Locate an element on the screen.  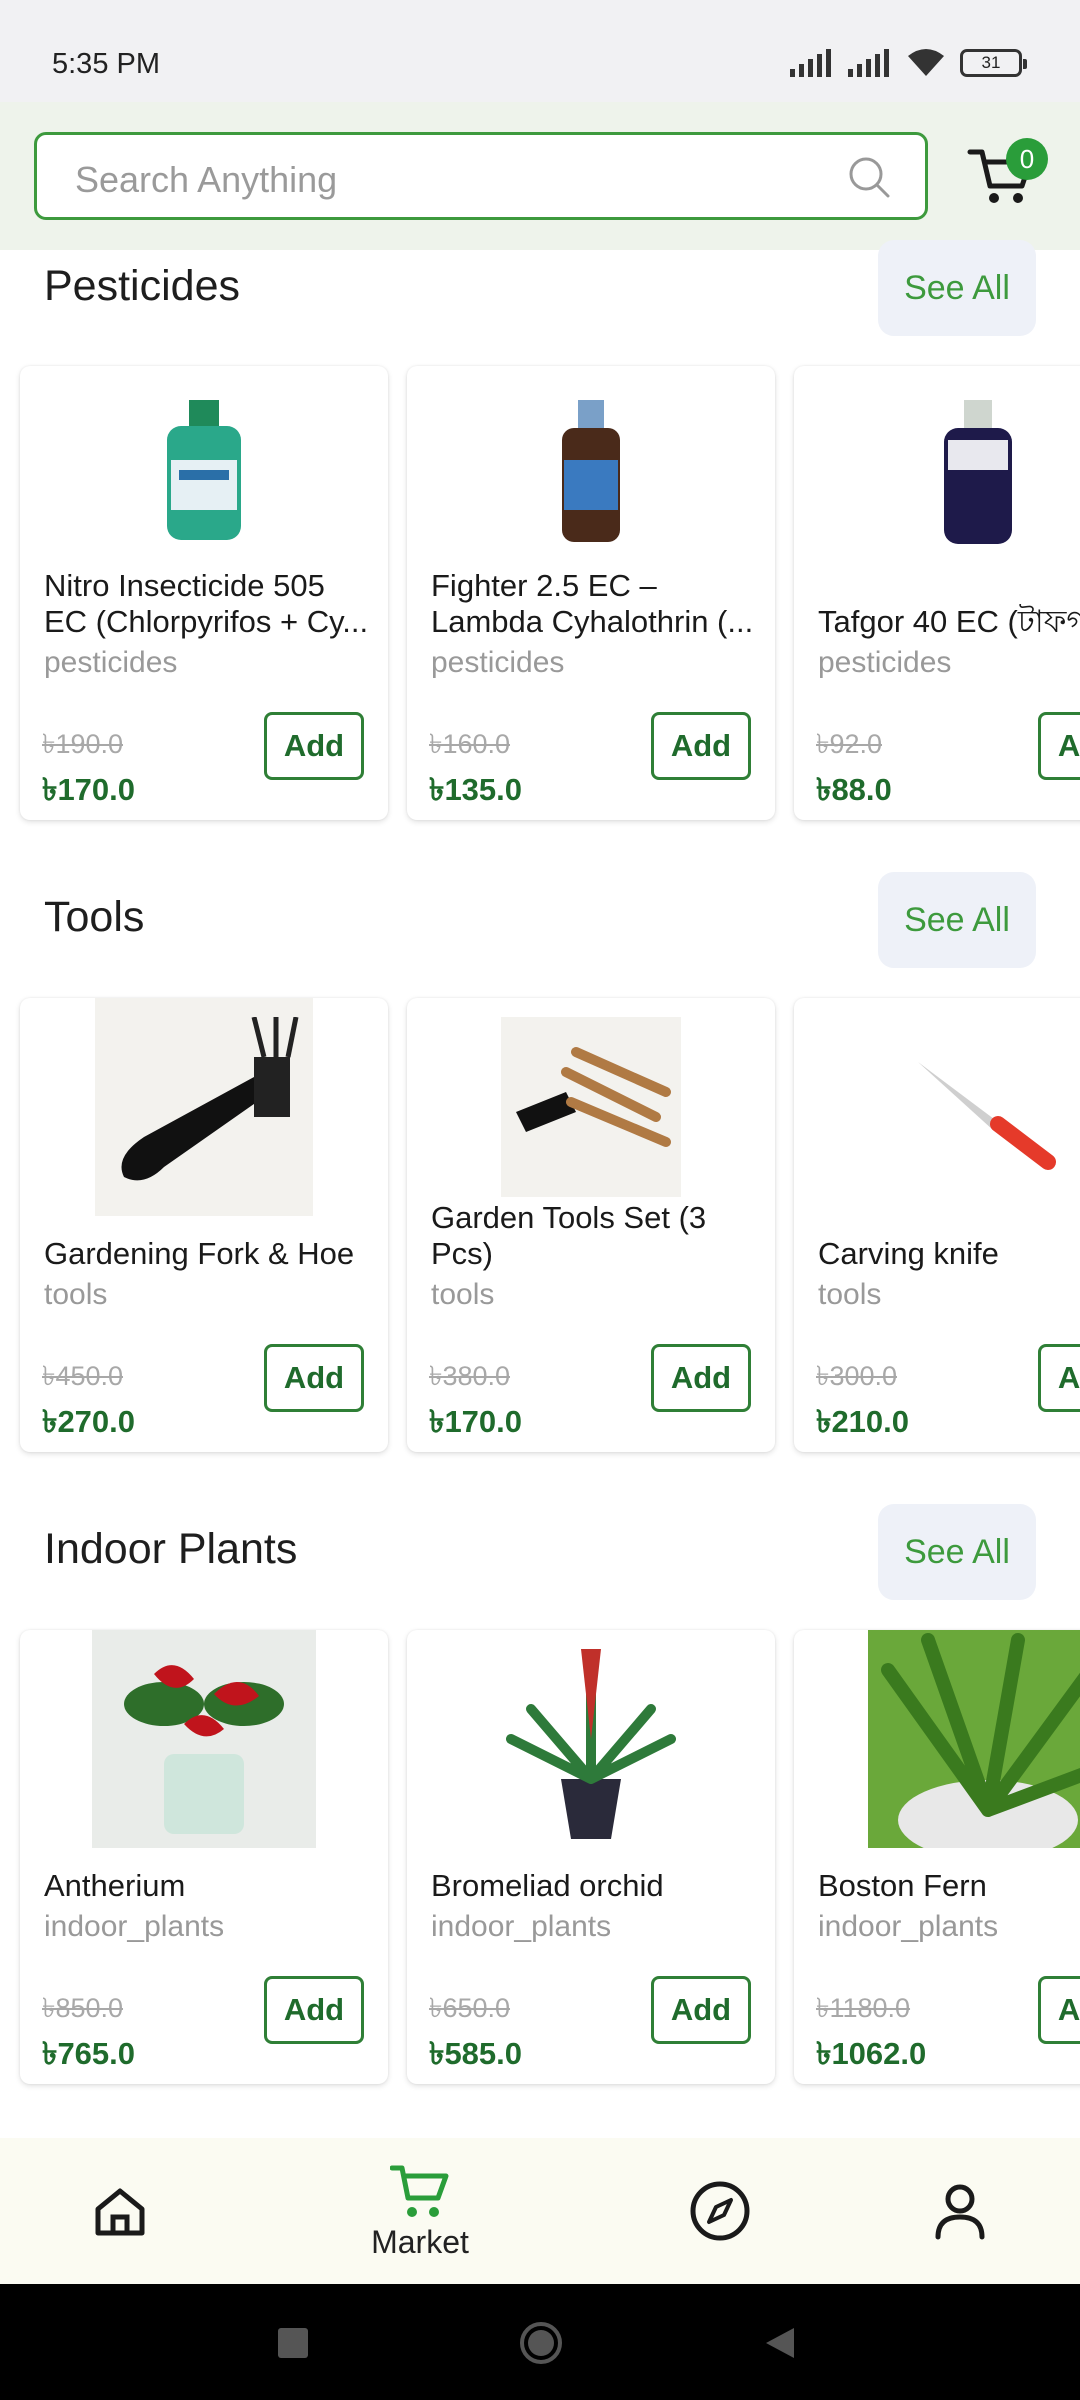
product-name: Bromeliad orchid is located at coordinates (547, 1885).